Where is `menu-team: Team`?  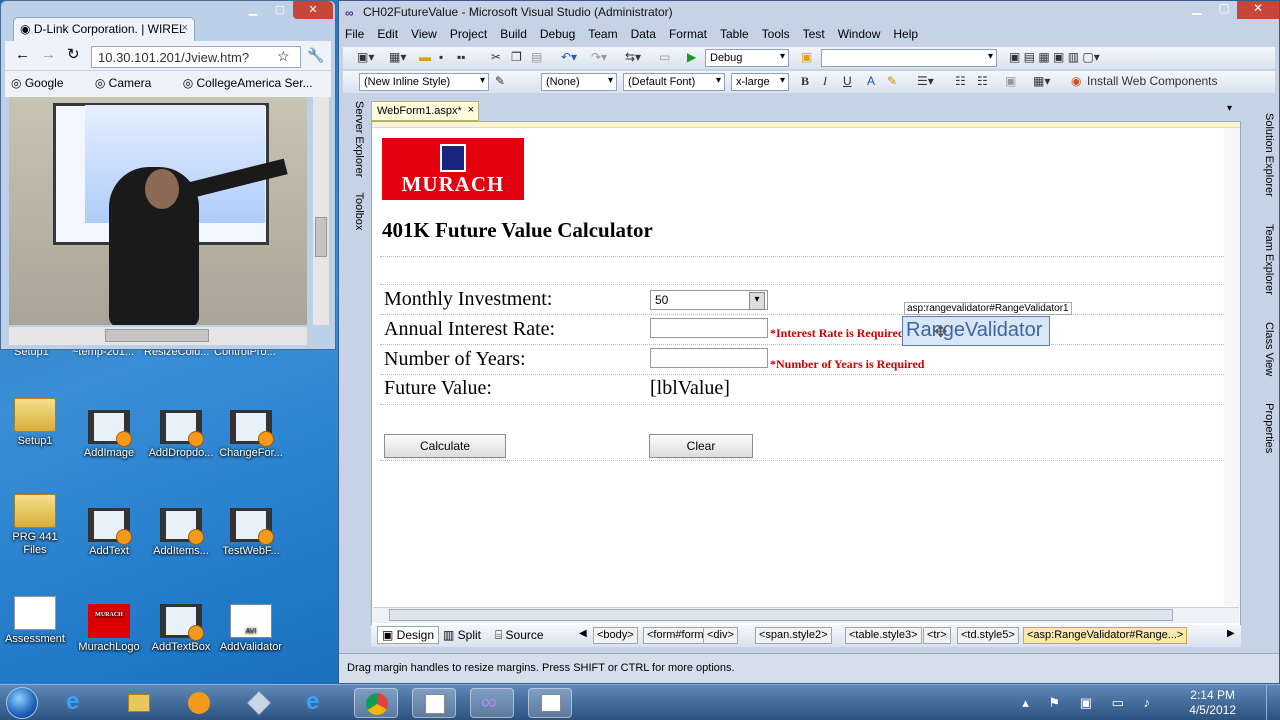
menu-team: Team is located at coordinates (602, 34).